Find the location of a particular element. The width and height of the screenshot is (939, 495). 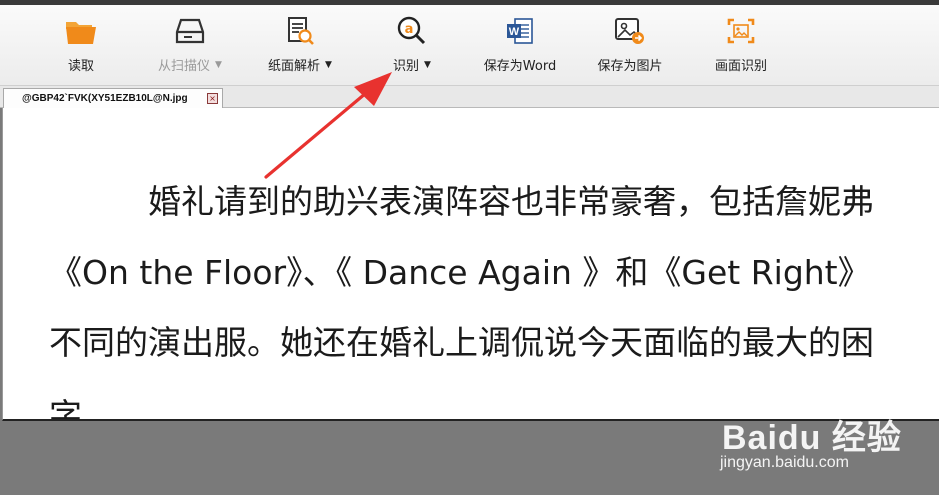

save-as-word-button: W 保存为Word is located at coordinates (520, 45).